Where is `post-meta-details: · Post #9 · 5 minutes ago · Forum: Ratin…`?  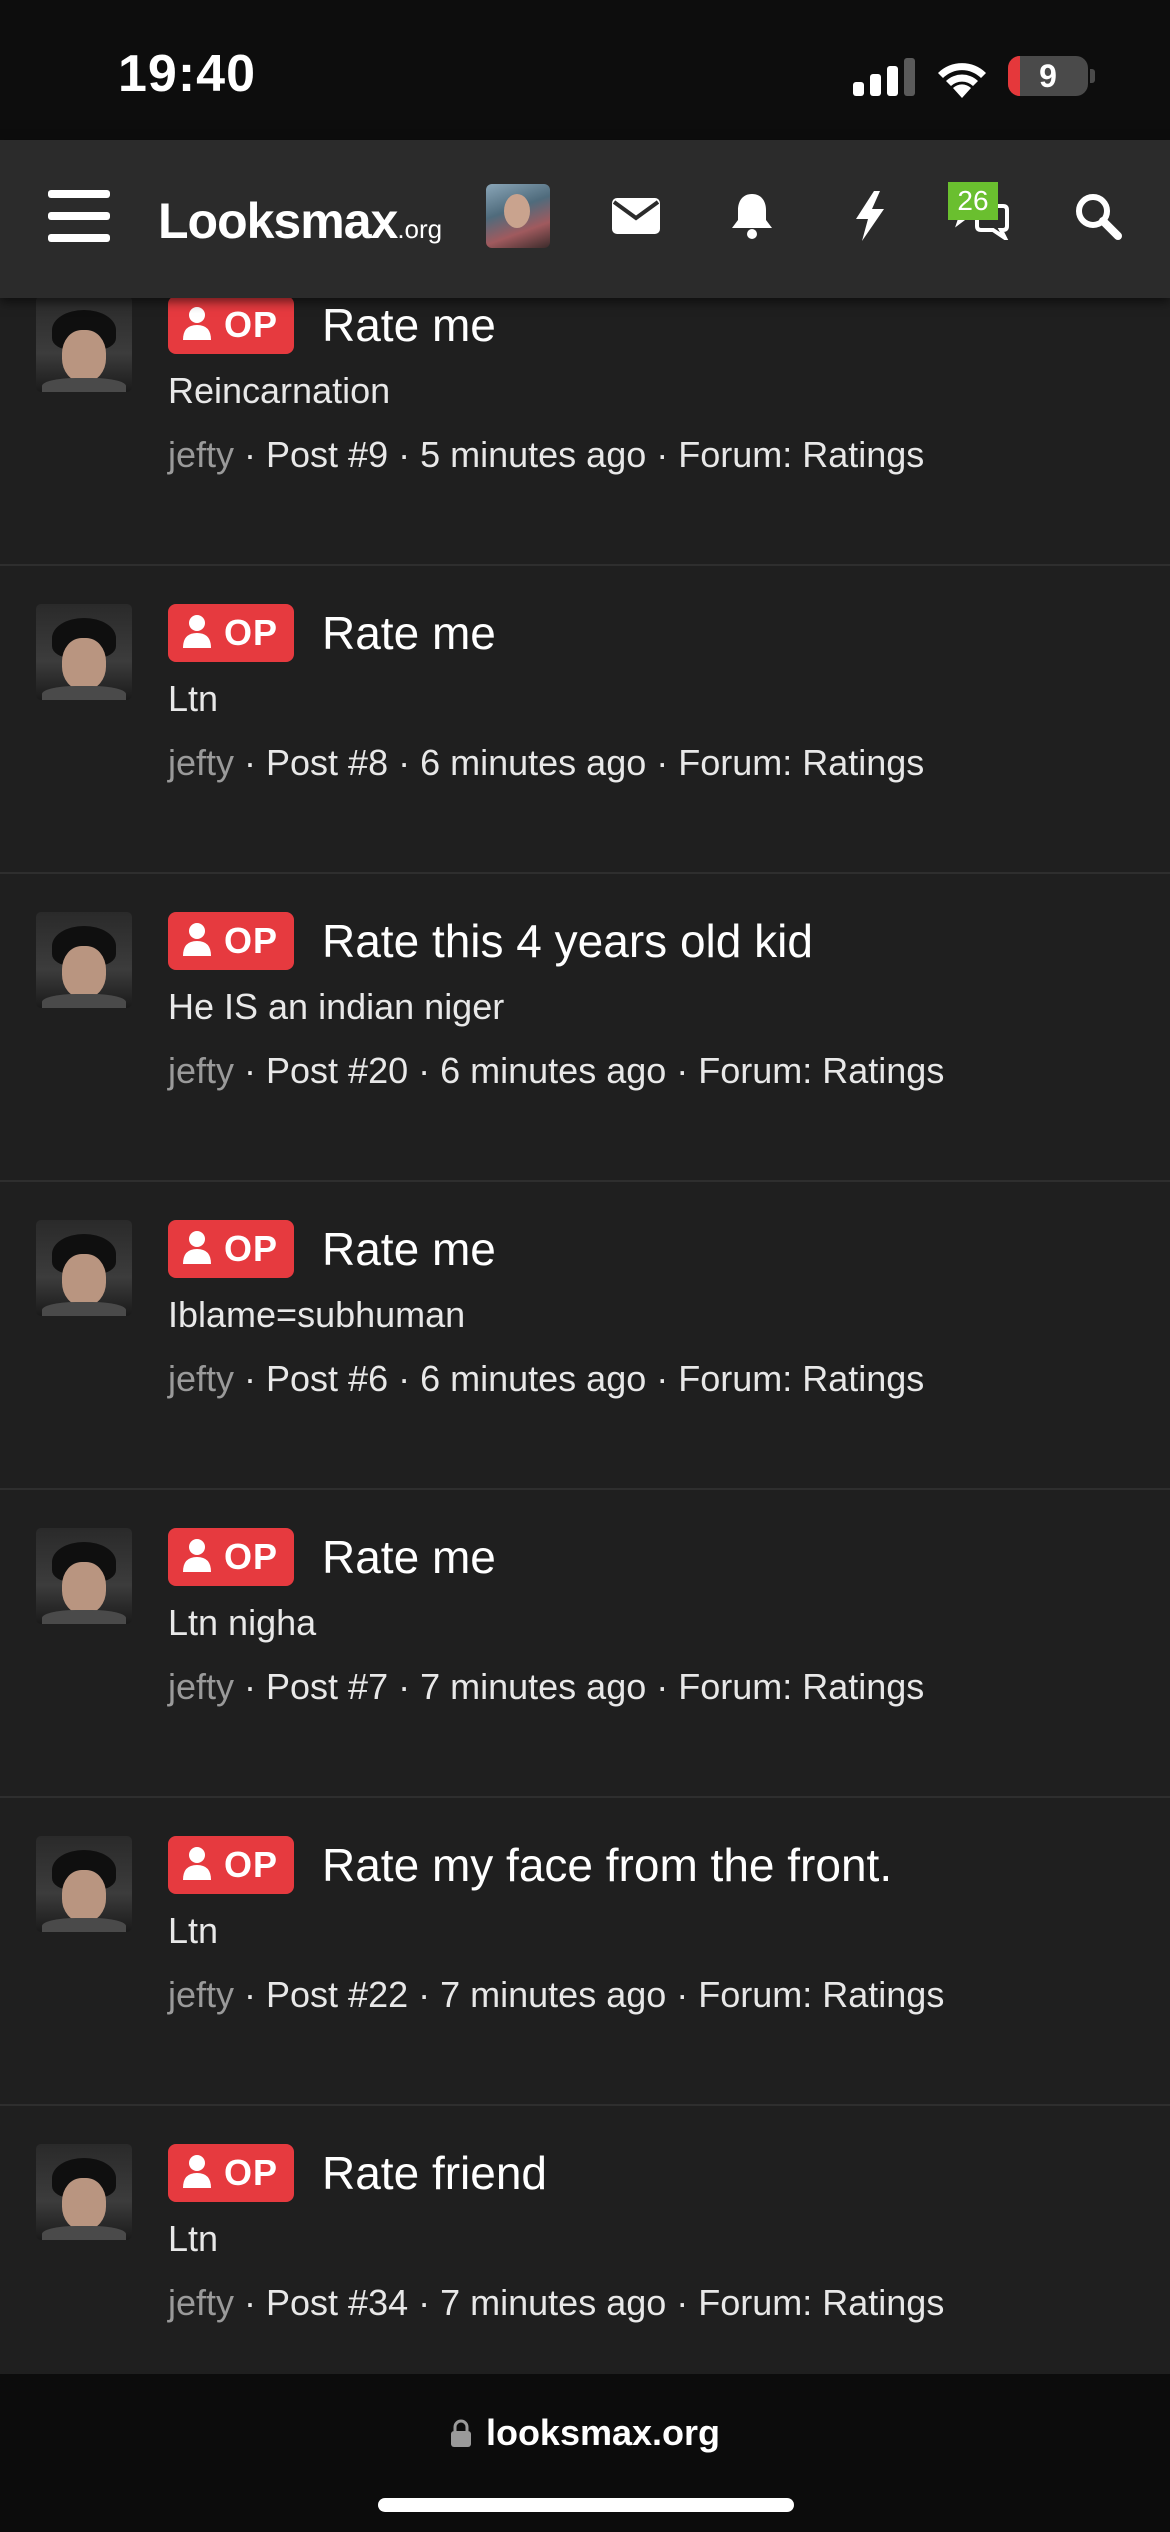 post-meta-details: · Post #9 · 5 minutes ago · Forum: Ratin… is located at coordinates (579, 454).